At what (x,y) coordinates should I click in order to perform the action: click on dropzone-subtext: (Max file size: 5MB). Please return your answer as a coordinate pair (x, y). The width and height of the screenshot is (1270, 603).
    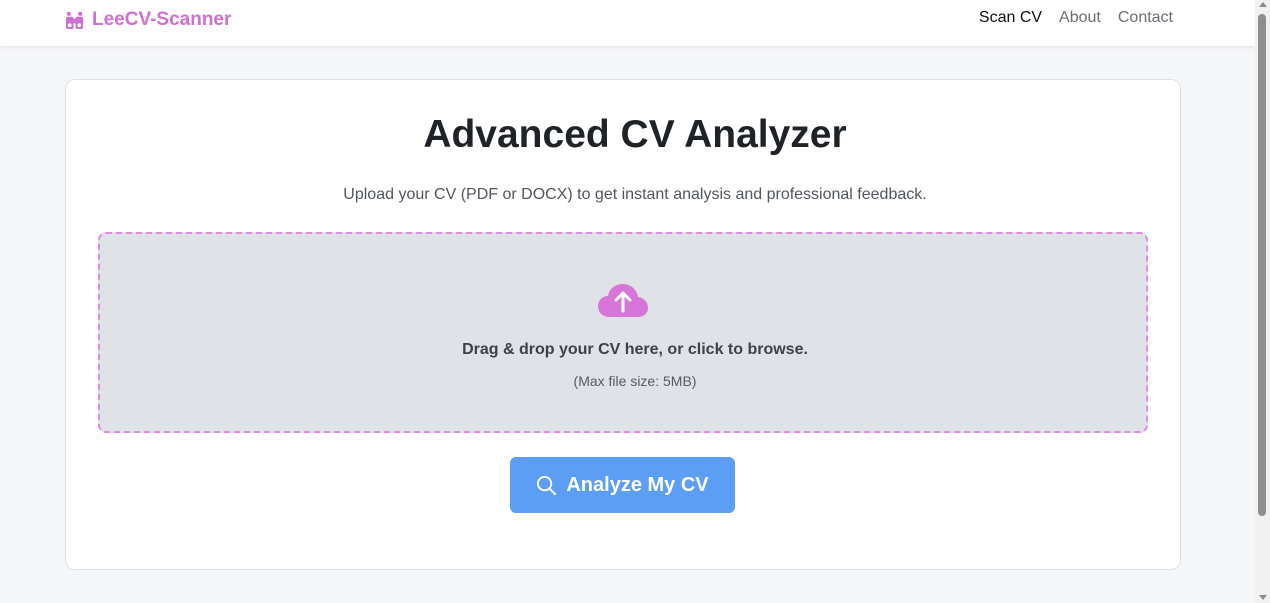
    Looking at the image, I should click on (635, 381).